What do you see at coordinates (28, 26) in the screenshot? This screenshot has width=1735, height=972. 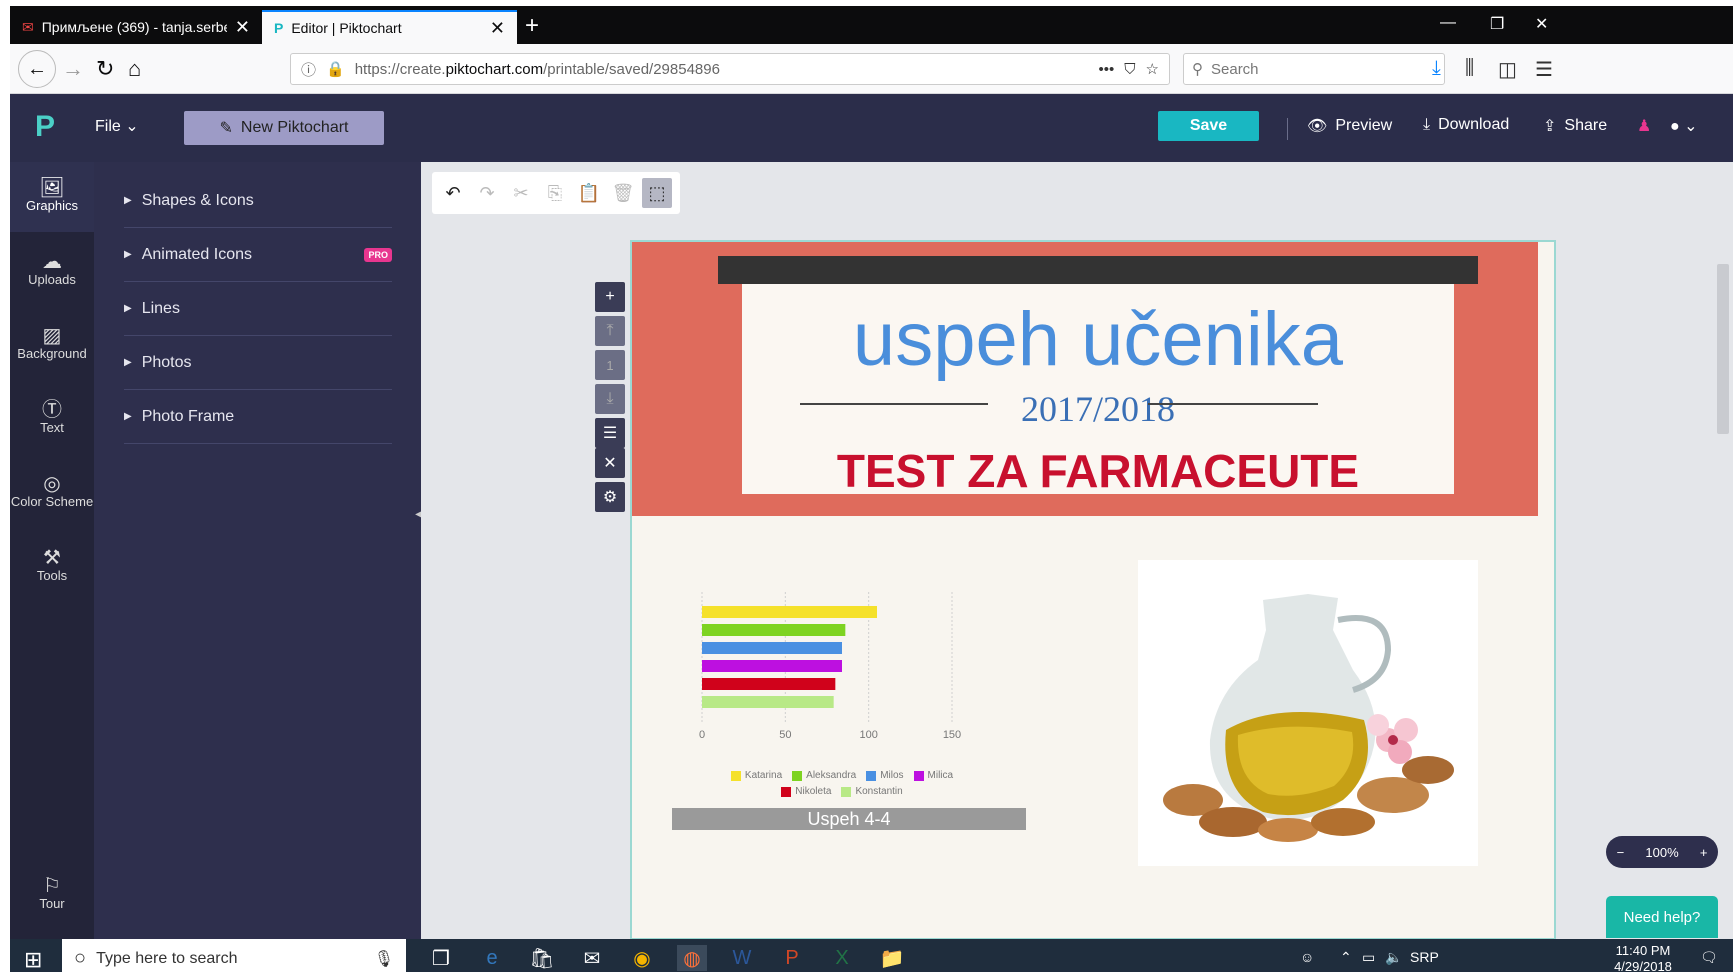 I see `gmail-icon: ✉` at bounding box center [28, 26].